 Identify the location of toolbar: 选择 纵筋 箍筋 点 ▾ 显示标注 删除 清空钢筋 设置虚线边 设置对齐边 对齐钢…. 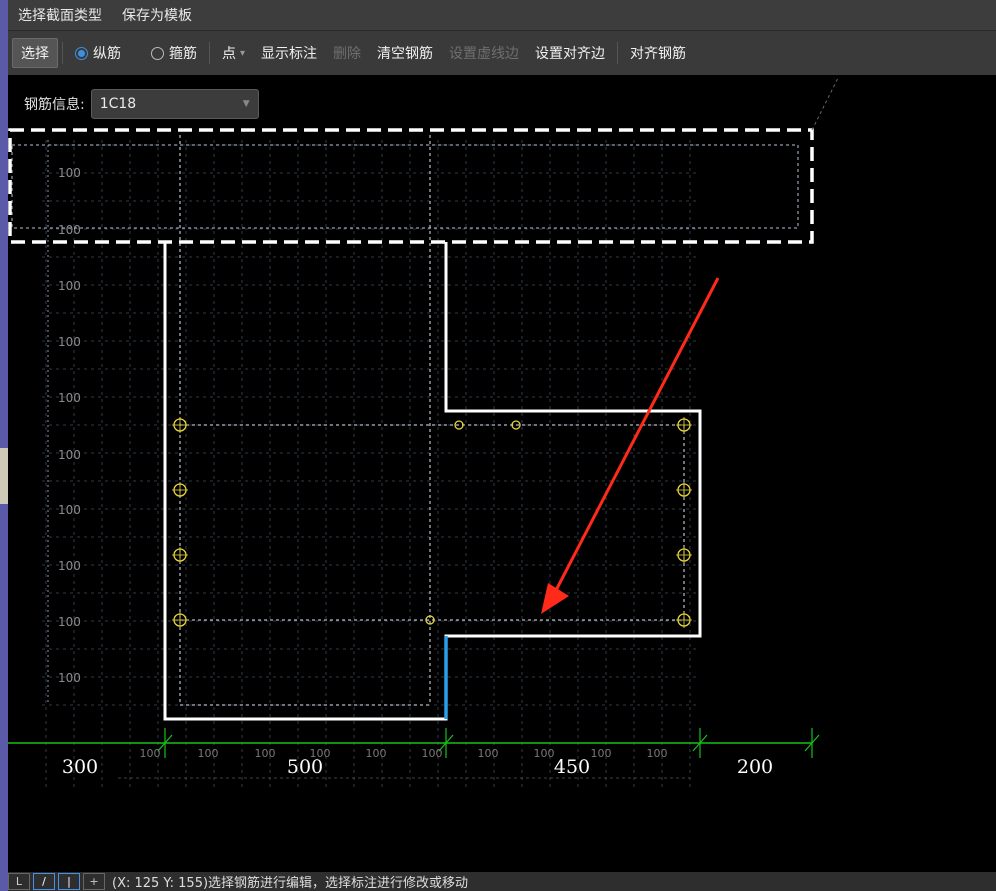
(502, 53).